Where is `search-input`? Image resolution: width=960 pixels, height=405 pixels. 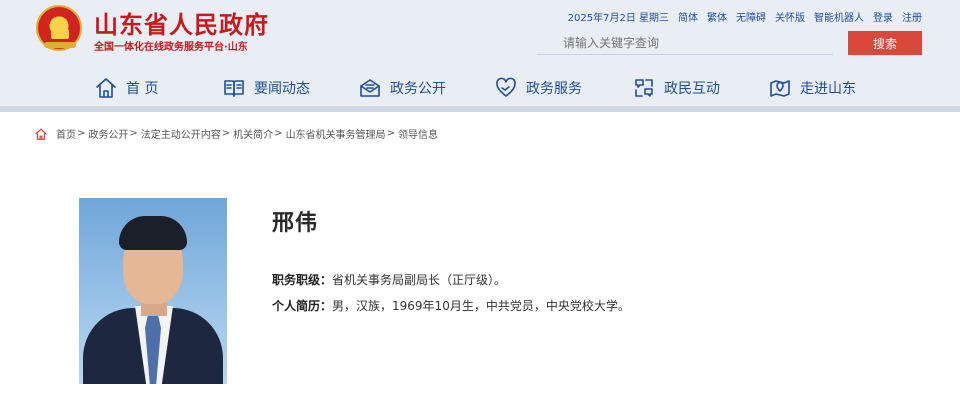
search-input is located at coordinates (685, 43).